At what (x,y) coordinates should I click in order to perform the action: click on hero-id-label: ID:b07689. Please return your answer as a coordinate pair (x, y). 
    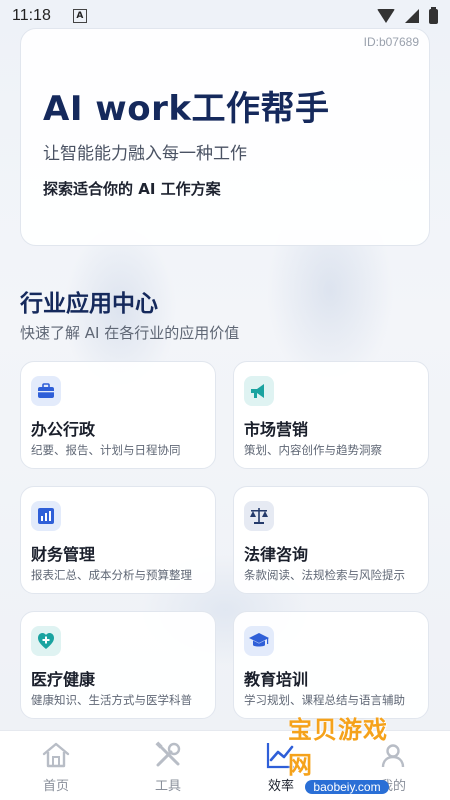
    Looking at the image, I should click on (391, 42).